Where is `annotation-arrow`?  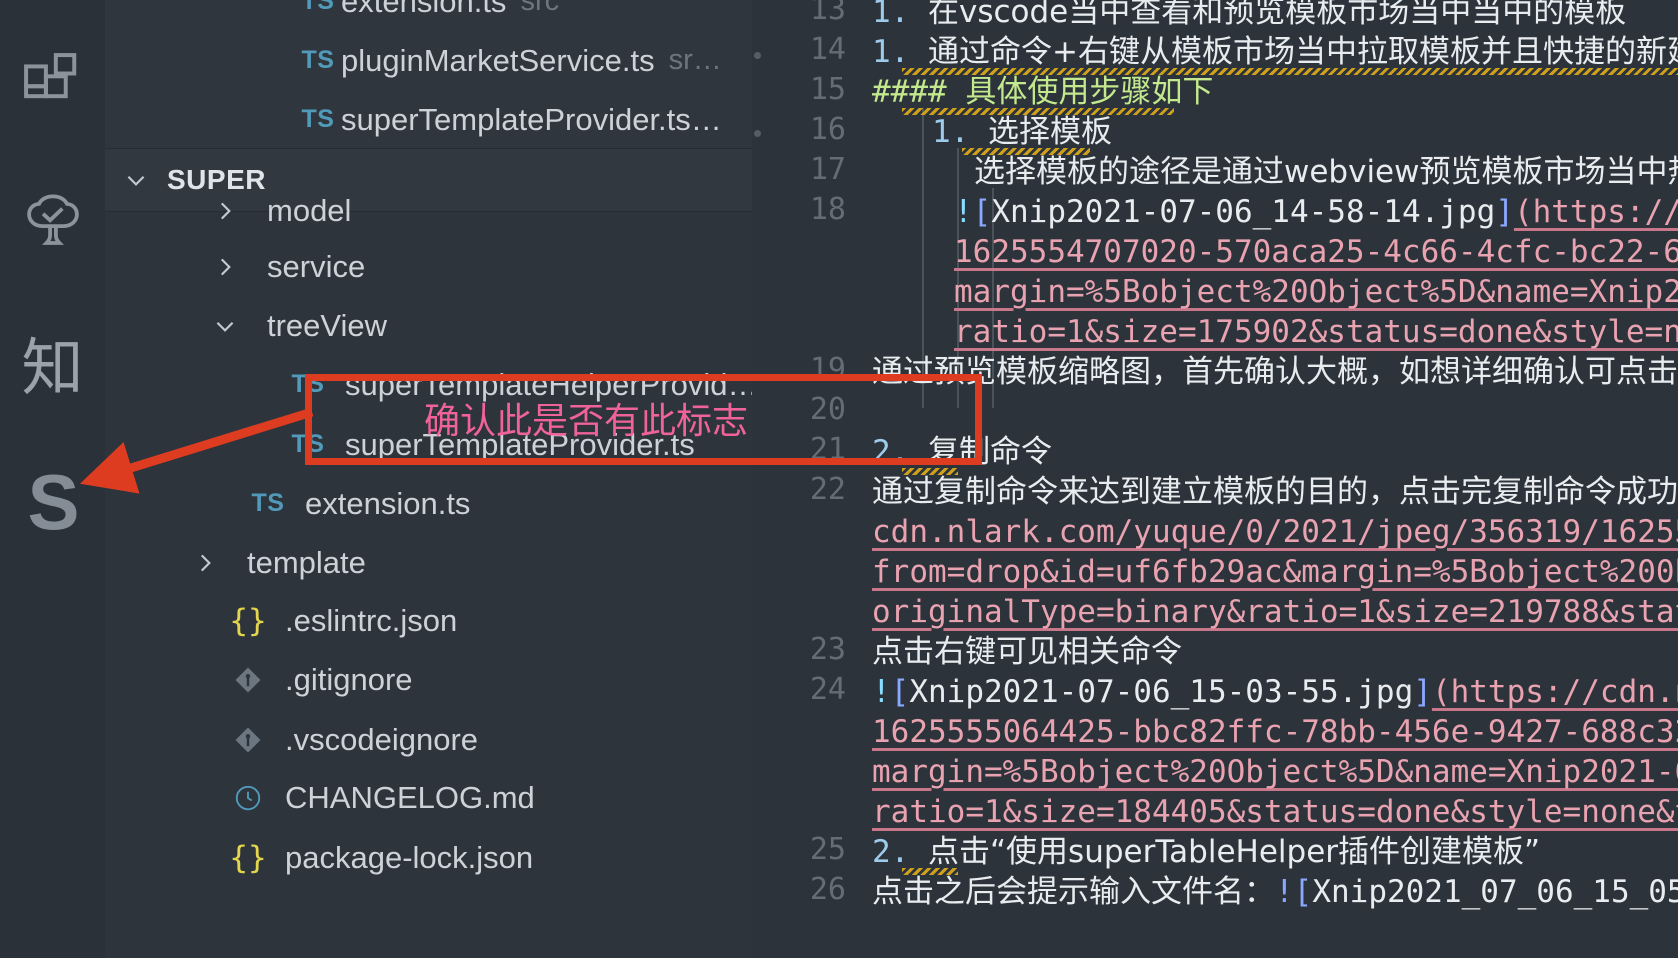
annotation-arrow is located at coordinates (196, 450).